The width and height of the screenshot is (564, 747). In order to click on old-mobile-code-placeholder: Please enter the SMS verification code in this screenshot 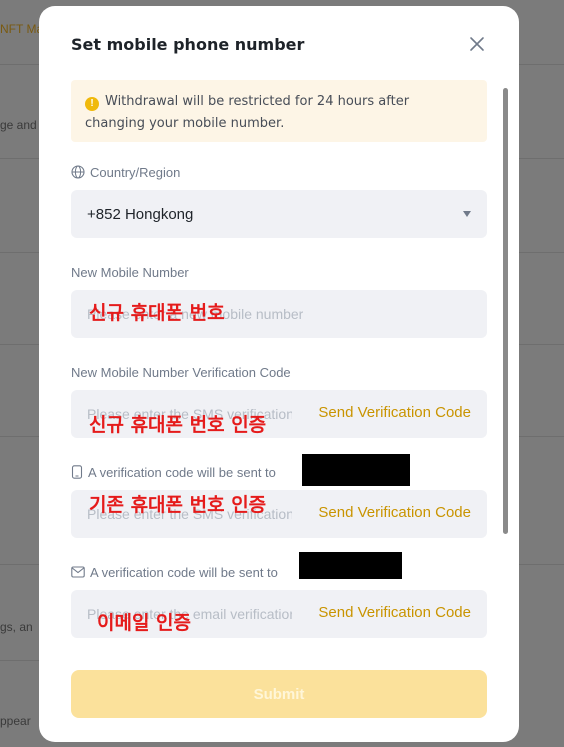, I will do `click(189, 514)`.